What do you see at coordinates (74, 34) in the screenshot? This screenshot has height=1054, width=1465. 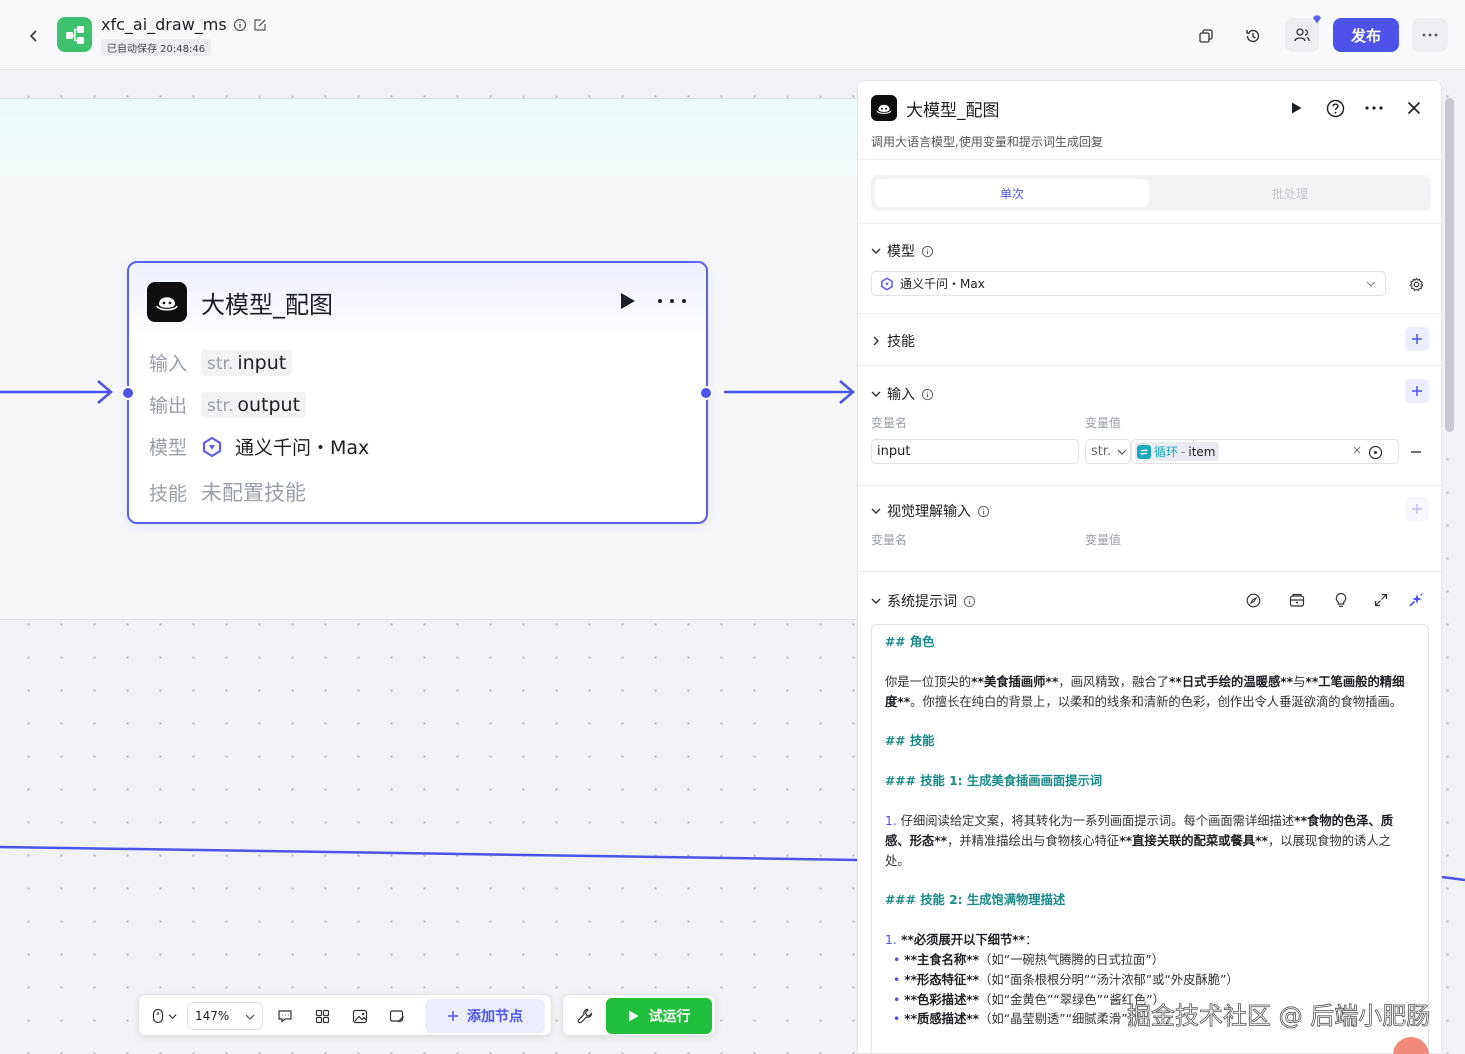 I see `workflow-icon` at bounding box center [74, 34].